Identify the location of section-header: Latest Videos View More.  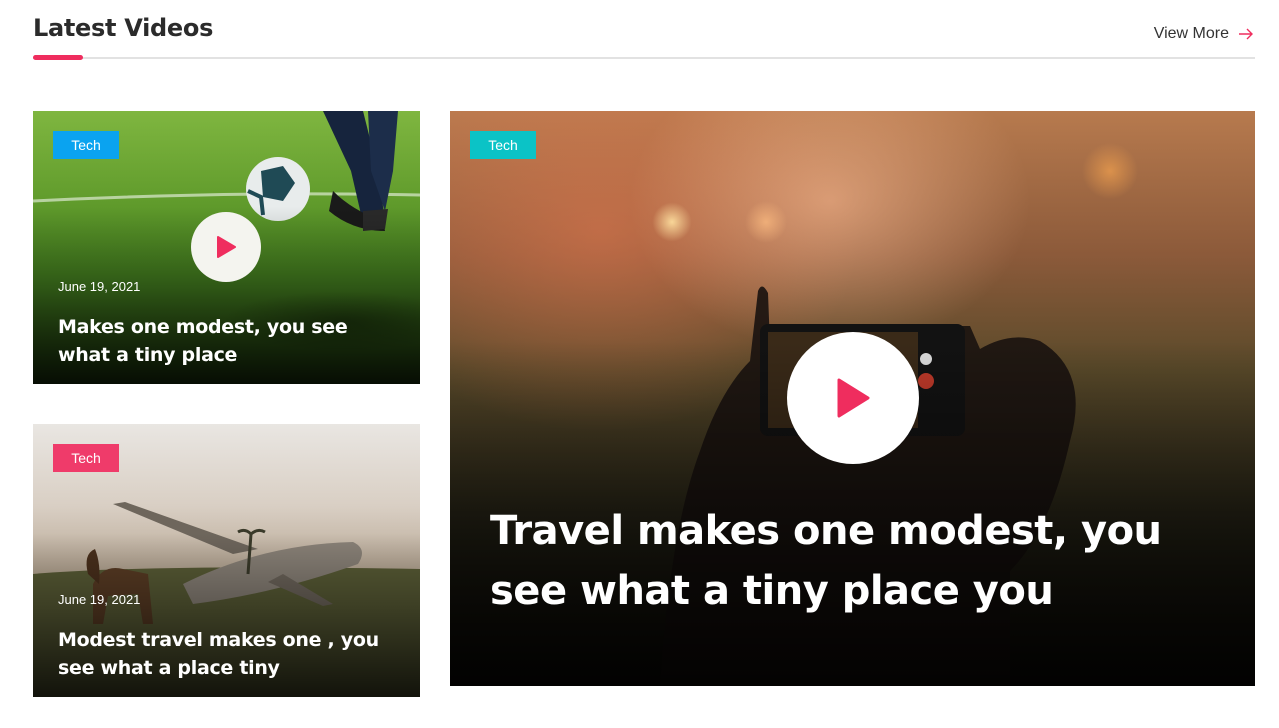
(644, 30).